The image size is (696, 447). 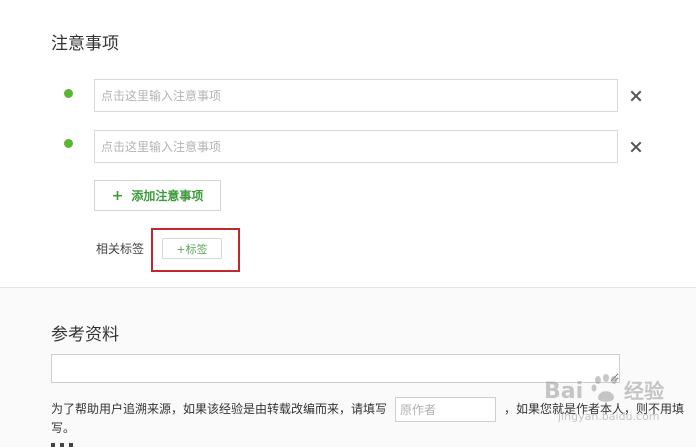 I want to click on notes-section-title: 注意事项, so click(x=85, y=44).